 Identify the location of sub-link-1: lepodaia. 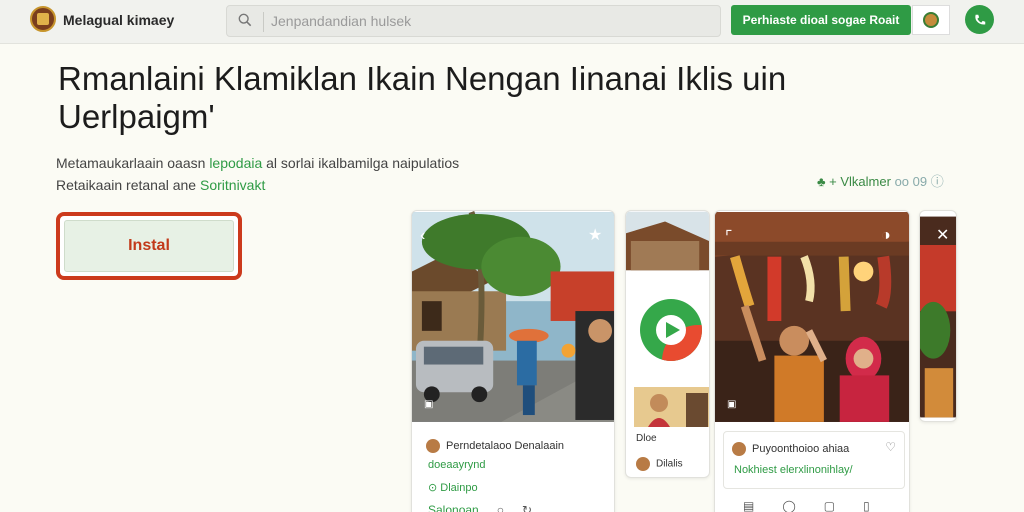
(235, 163).